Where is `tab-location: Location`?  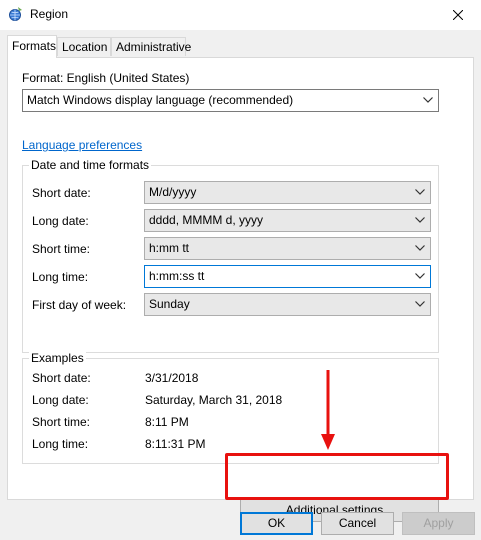 tab-location: Location is located at coordinates (84, 46).